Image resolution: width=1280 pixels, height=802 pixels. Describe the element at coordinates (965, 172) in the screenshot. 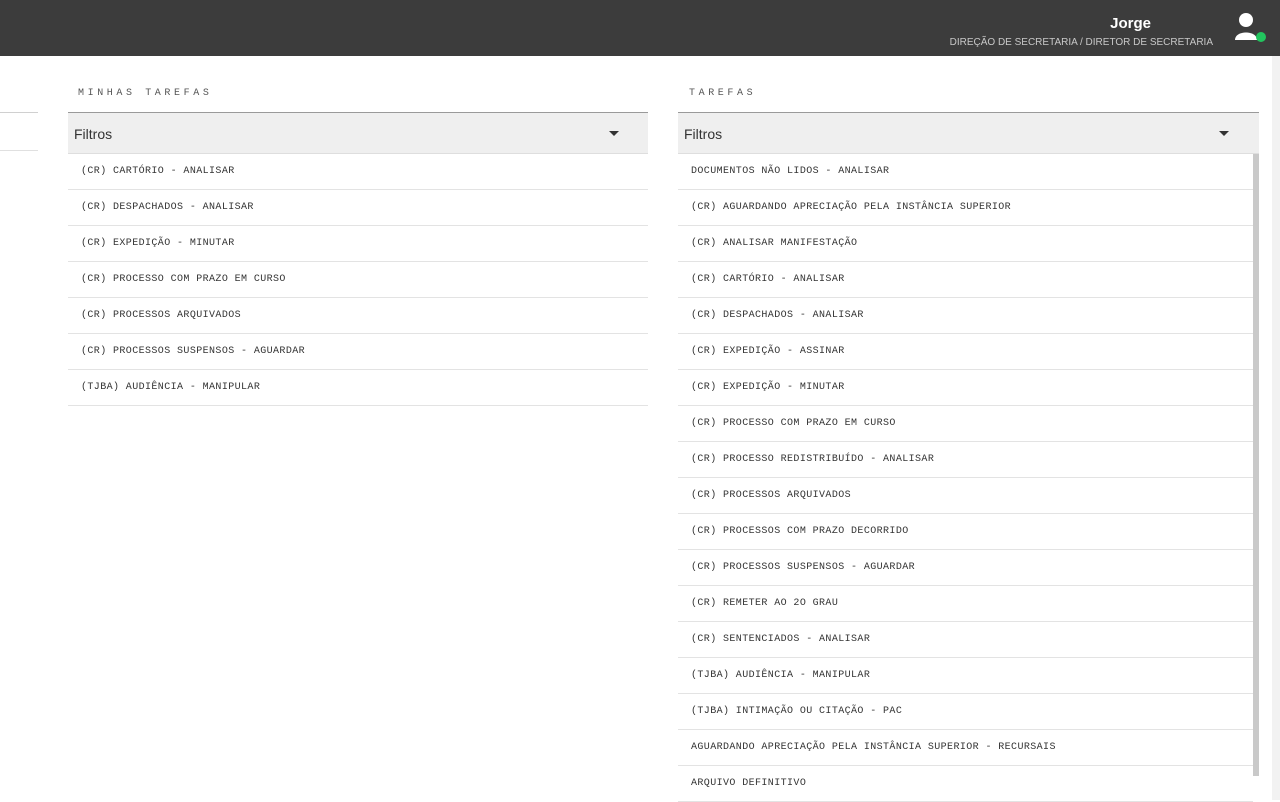

I see `task-list-item: DOCUMENTOS NÃO LIDOS - ANALISAR` at that location.